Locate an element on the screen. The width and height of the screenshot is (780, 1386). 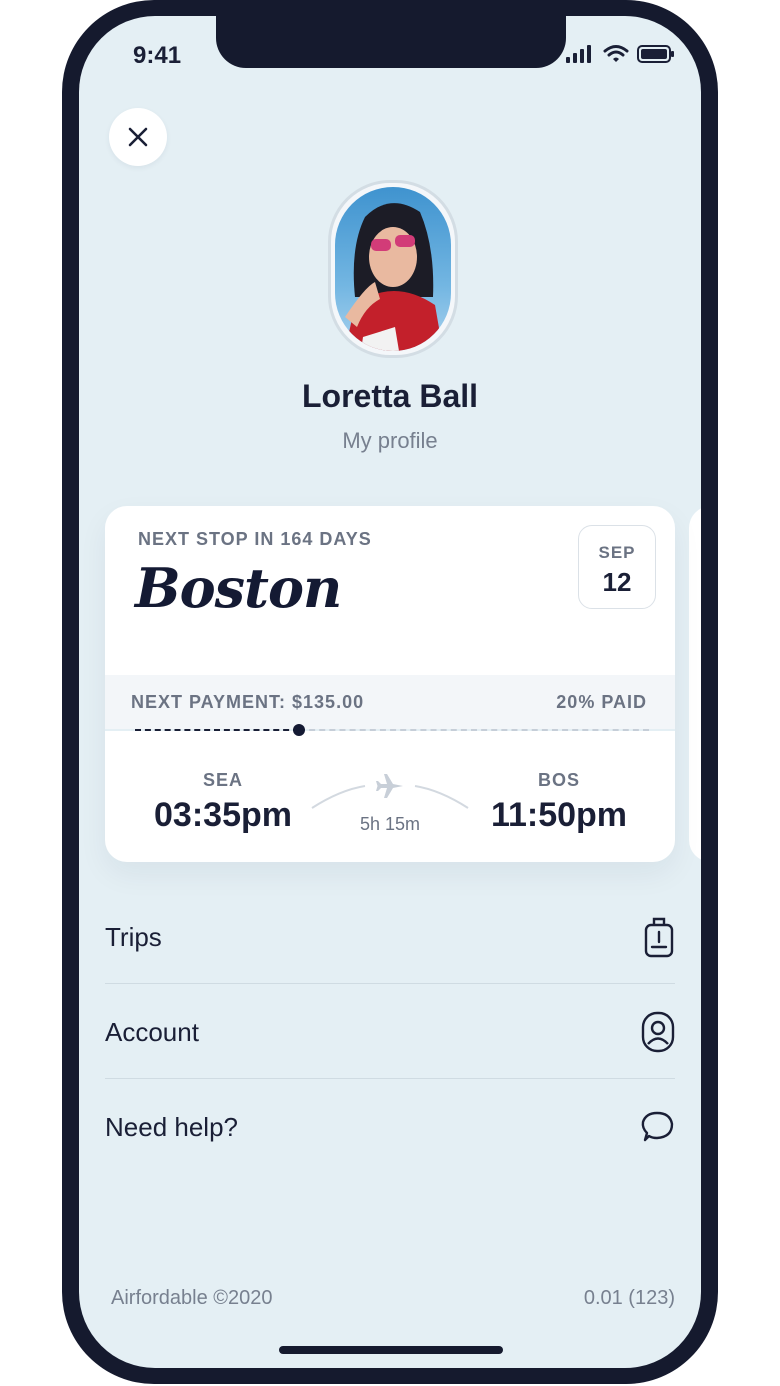
version-text: 0.01 (123) is located at coordinates (629, 1298).